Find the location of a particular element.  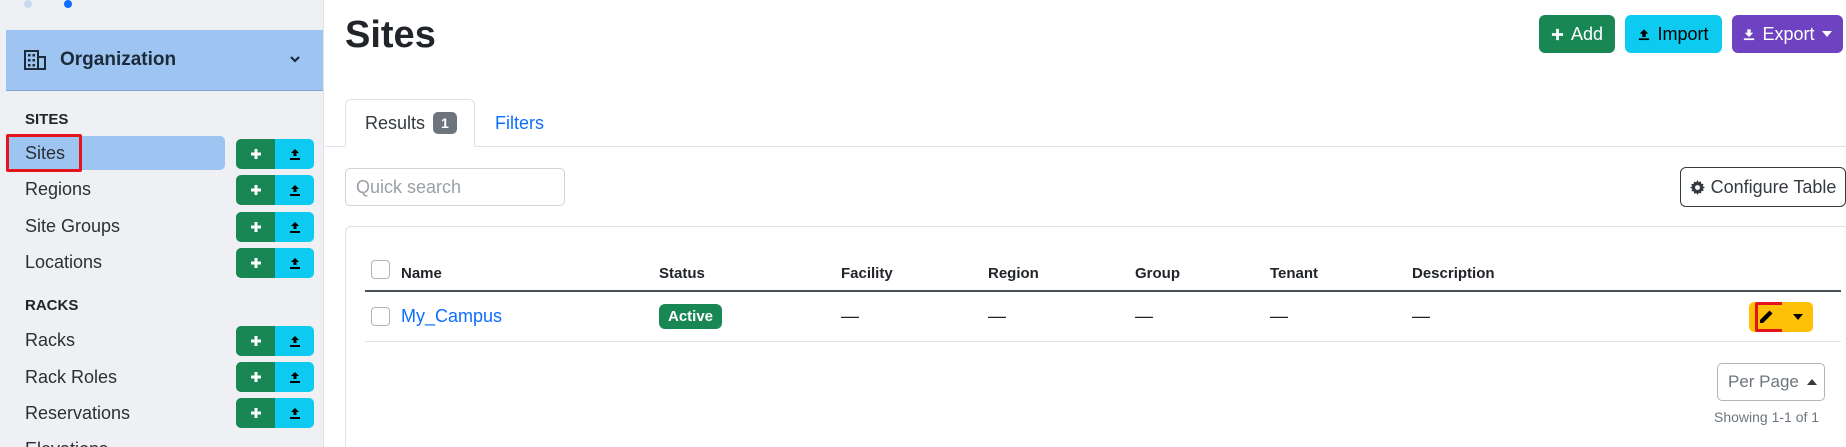

import-rack-role-button is located at coordinates (294, 377).